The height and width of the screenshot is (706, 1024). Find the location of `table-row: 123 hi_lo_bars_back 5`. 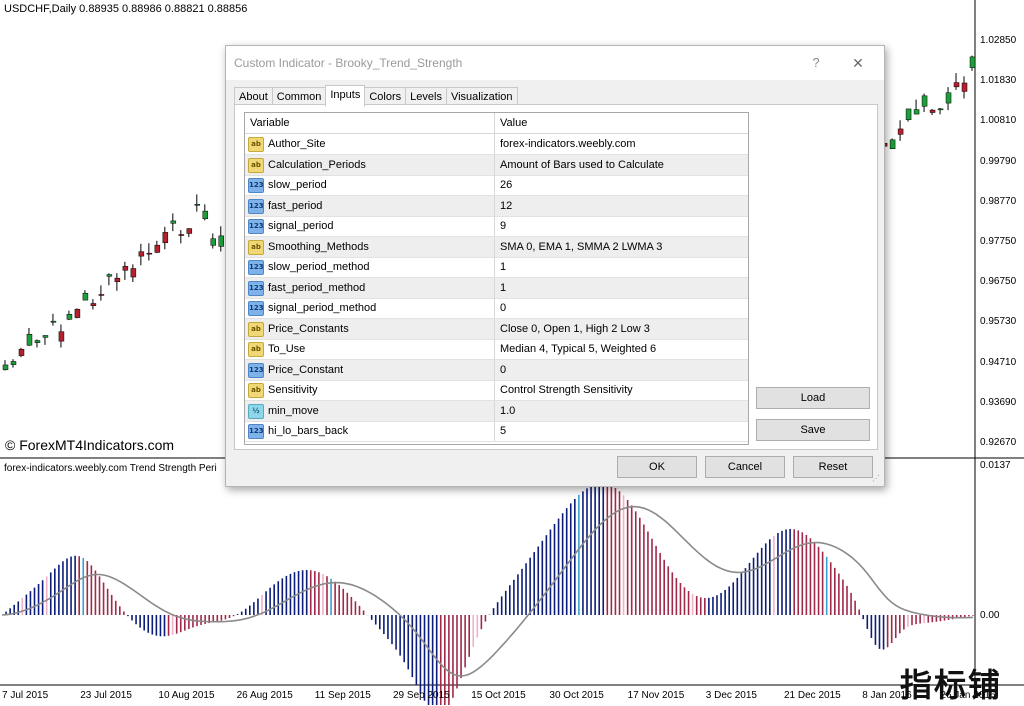

table-row: 123 hi_lo_bars_back 5 is located at coordinates (496, 431).